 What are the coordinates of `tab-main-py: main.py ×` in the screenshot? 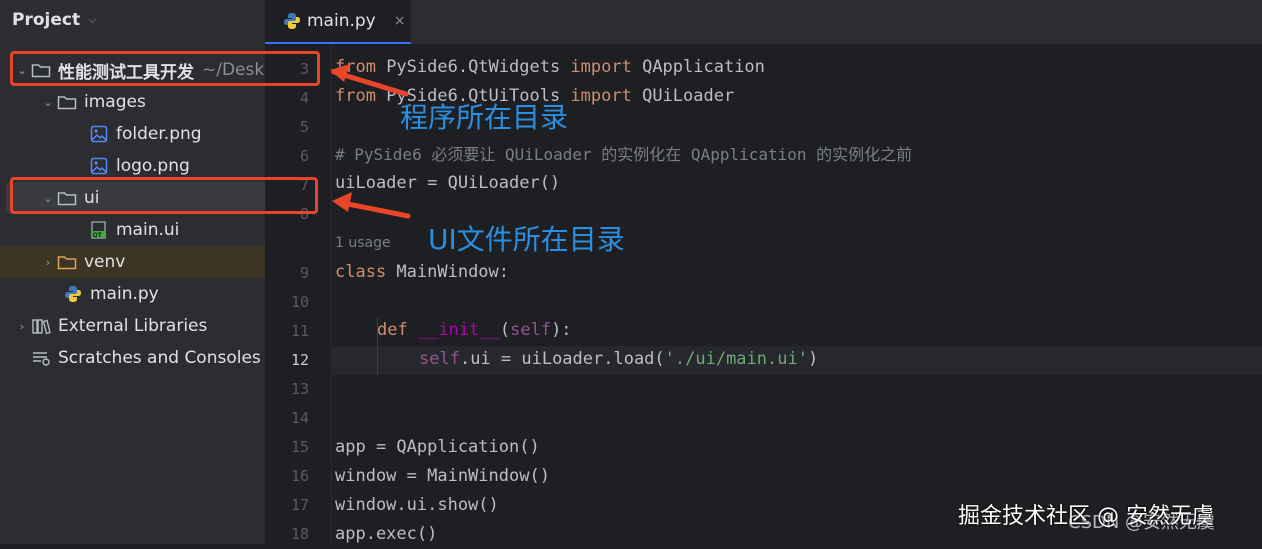 It's located at (338, 22).